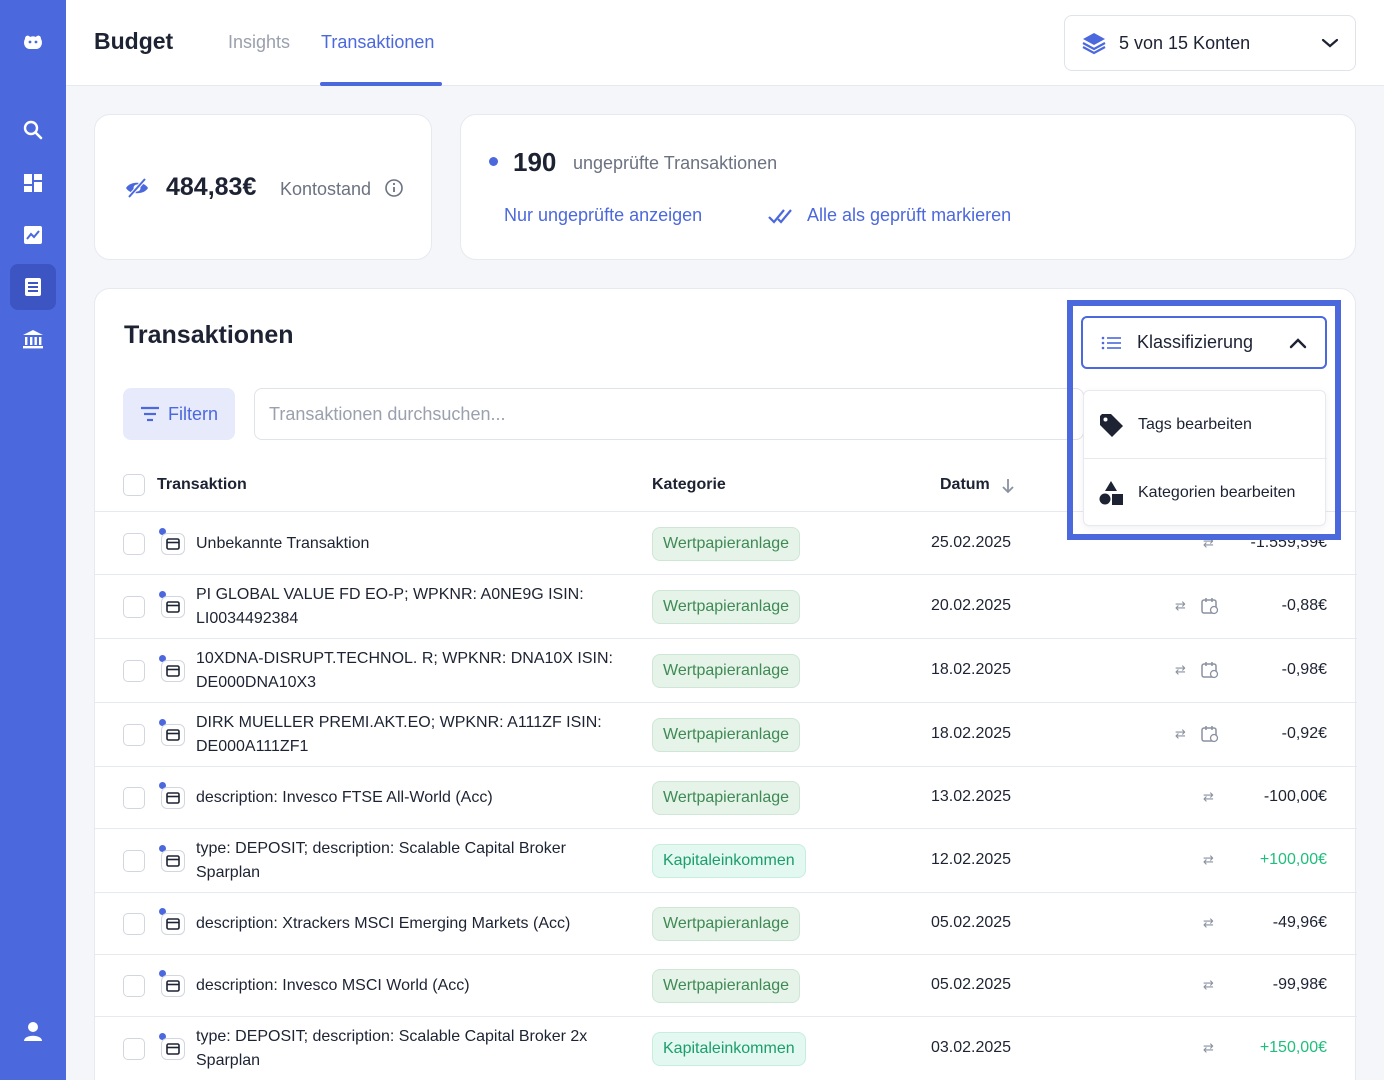  I want to click on transaction-name: Unbekannte Transaktion, so click(283, 543).